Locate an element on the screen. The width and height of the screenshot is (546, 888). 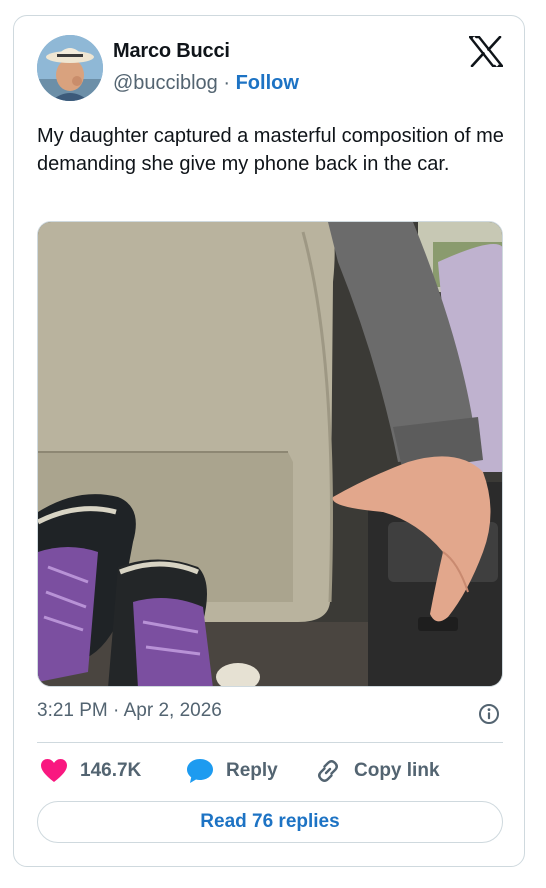
reply-label: Reply is located at coordinates (252, 770).